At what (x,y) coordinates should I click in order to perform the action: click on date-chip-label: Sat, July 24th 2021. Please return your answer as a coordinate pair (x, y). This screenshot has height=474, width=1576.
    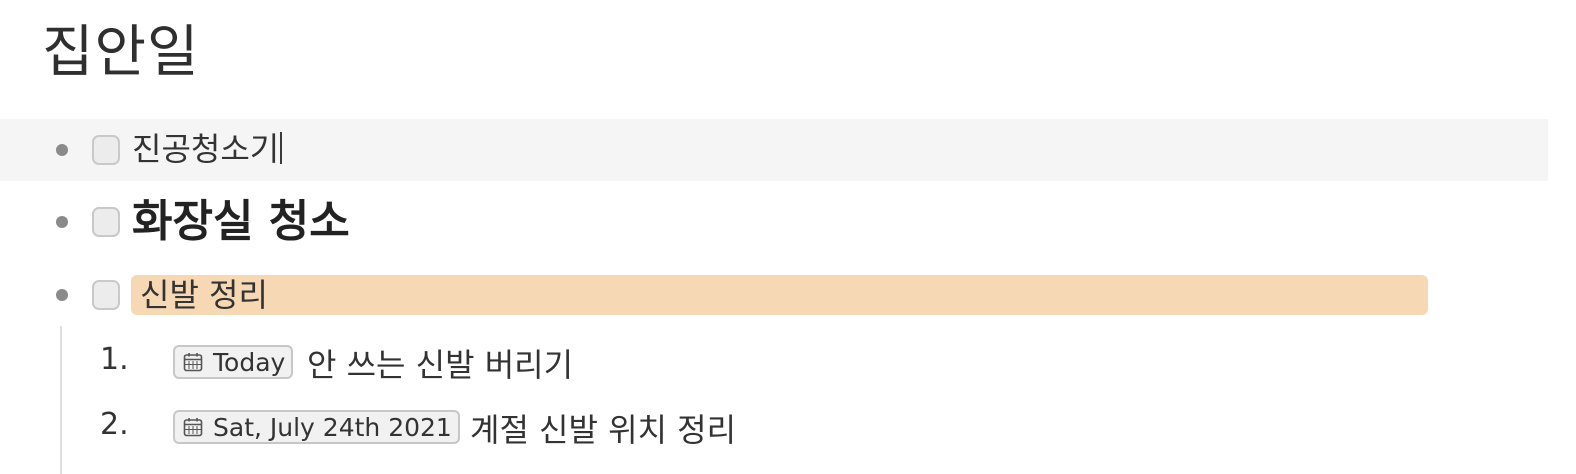
    Looking at the image, I should click on (332, 427).